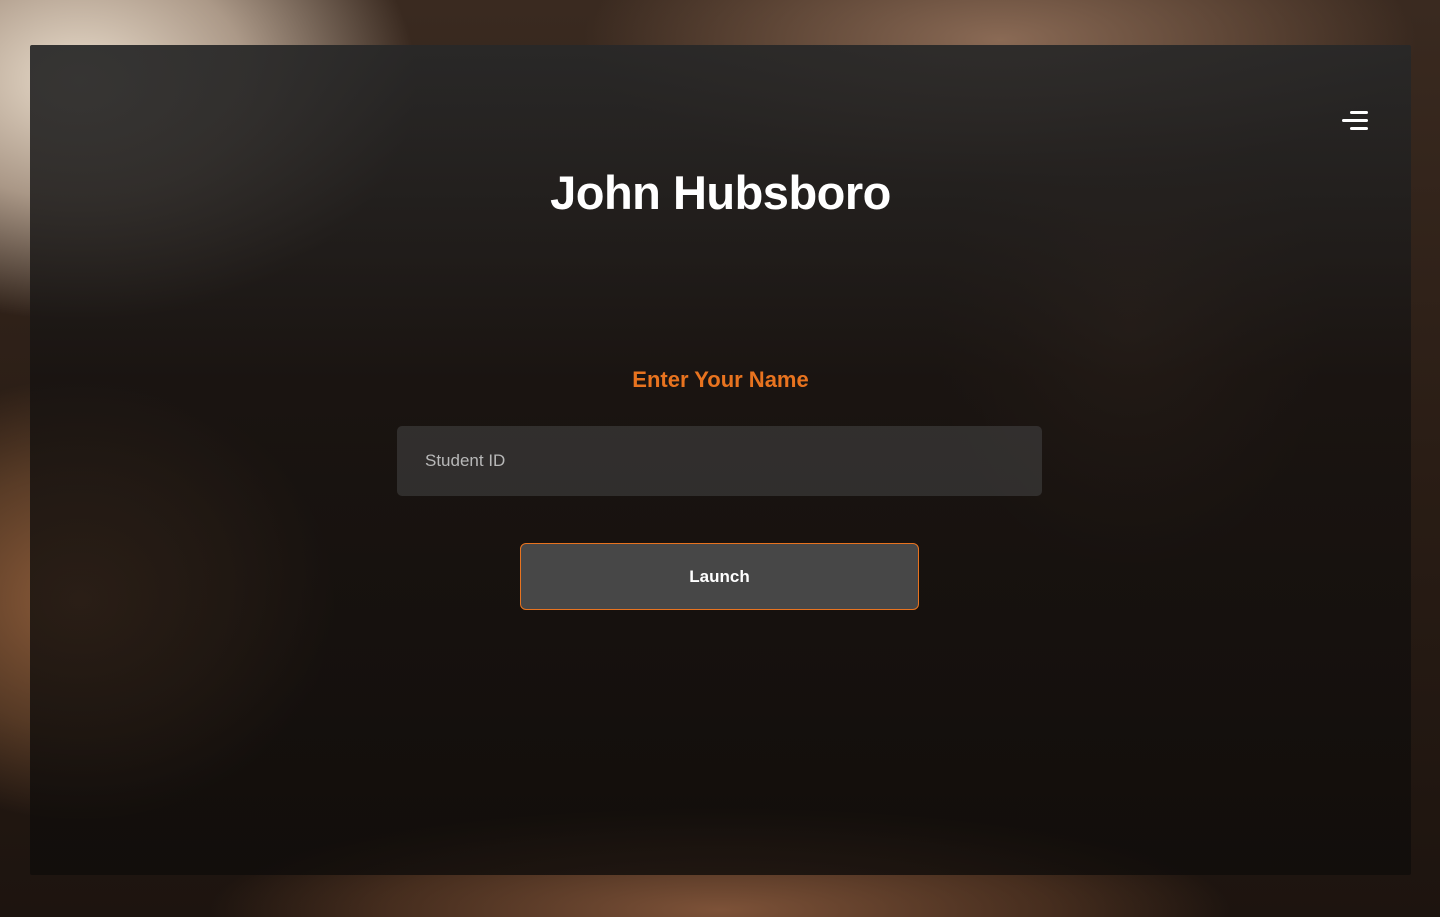 The height and width of the screenshot is (917, 1440). What do you see at coordinates (719, 576) in the screenshot?
I see `launch-button: Launch` at bounding box center [719, 576].